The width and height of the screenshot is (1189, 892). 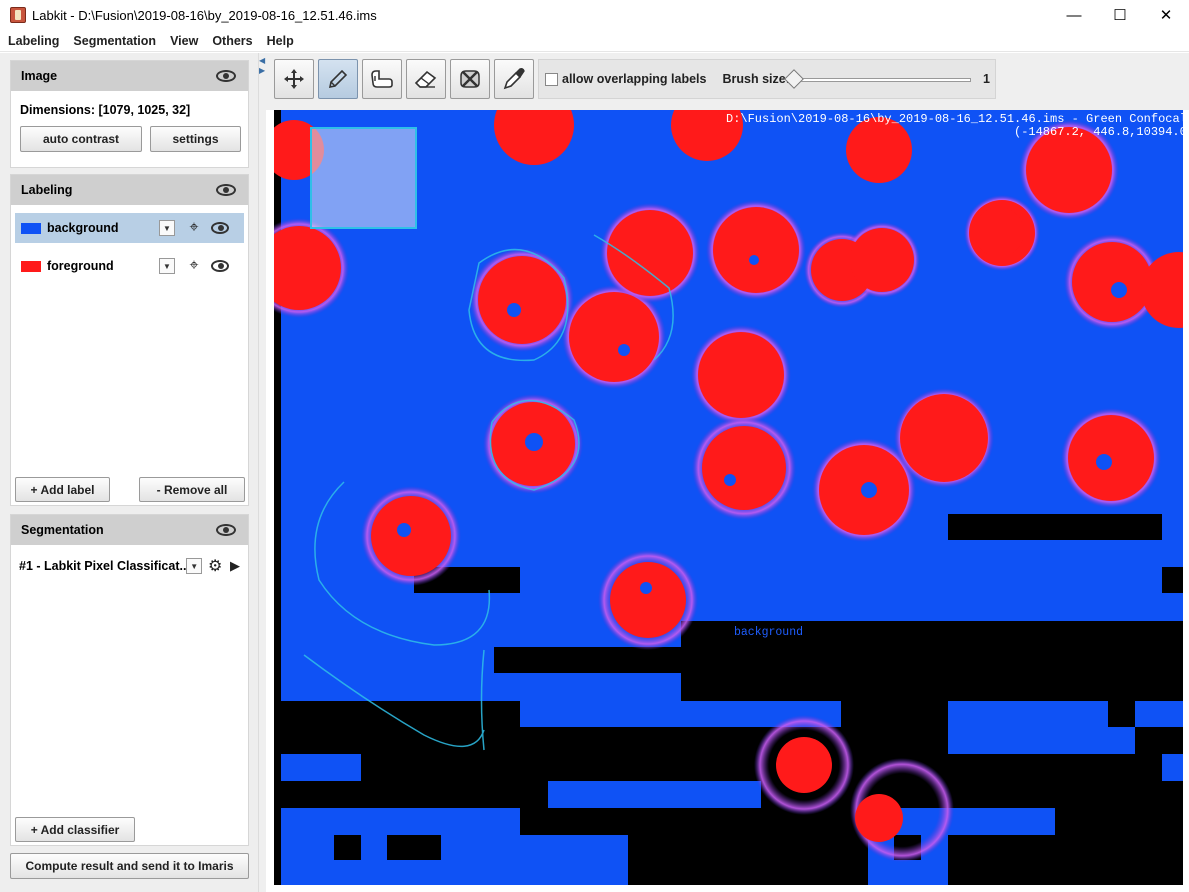 What do you see at coordinates (1166, 15) in the screenshot?
I see `close-button: ✕` at bounding box center [1166, 15].